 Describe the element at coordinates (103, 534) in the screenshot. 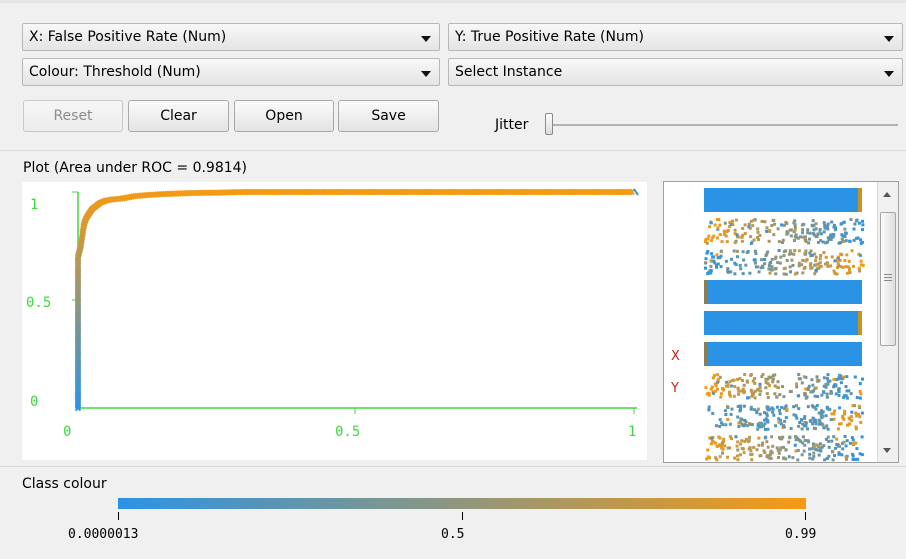

I see `colour-tick-label: 0.0000013` at that location.